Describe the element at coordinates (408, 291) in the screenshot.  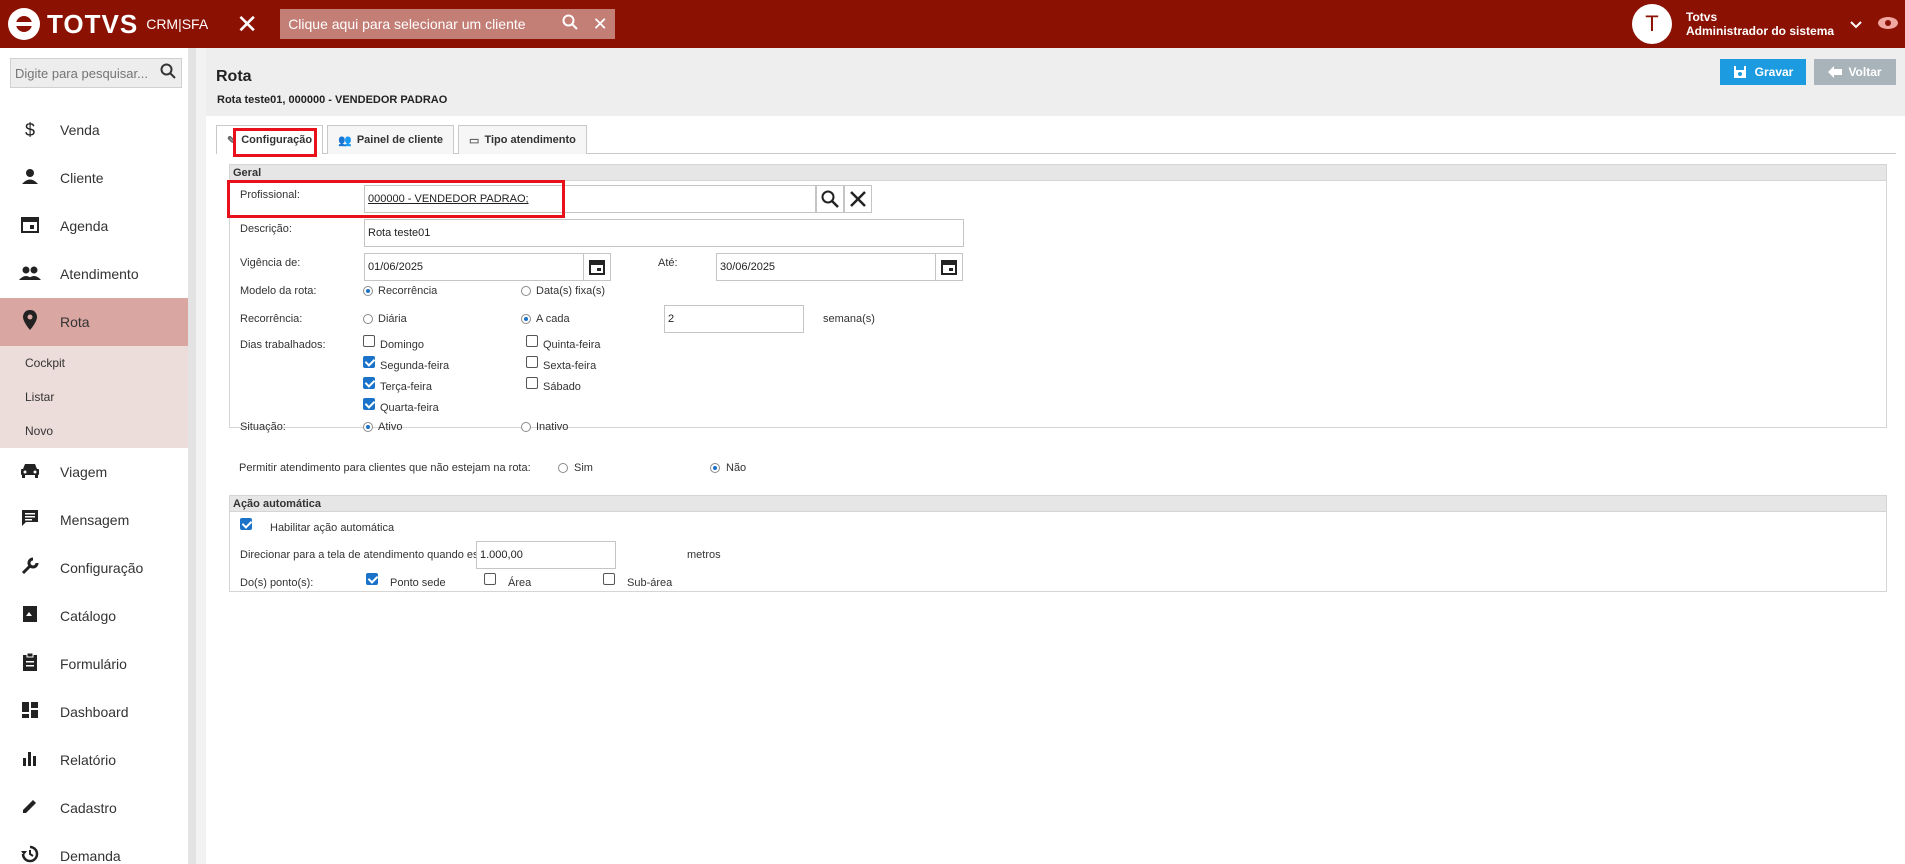
I see `modelo-recorrencia-label: Recorrência` at that location.